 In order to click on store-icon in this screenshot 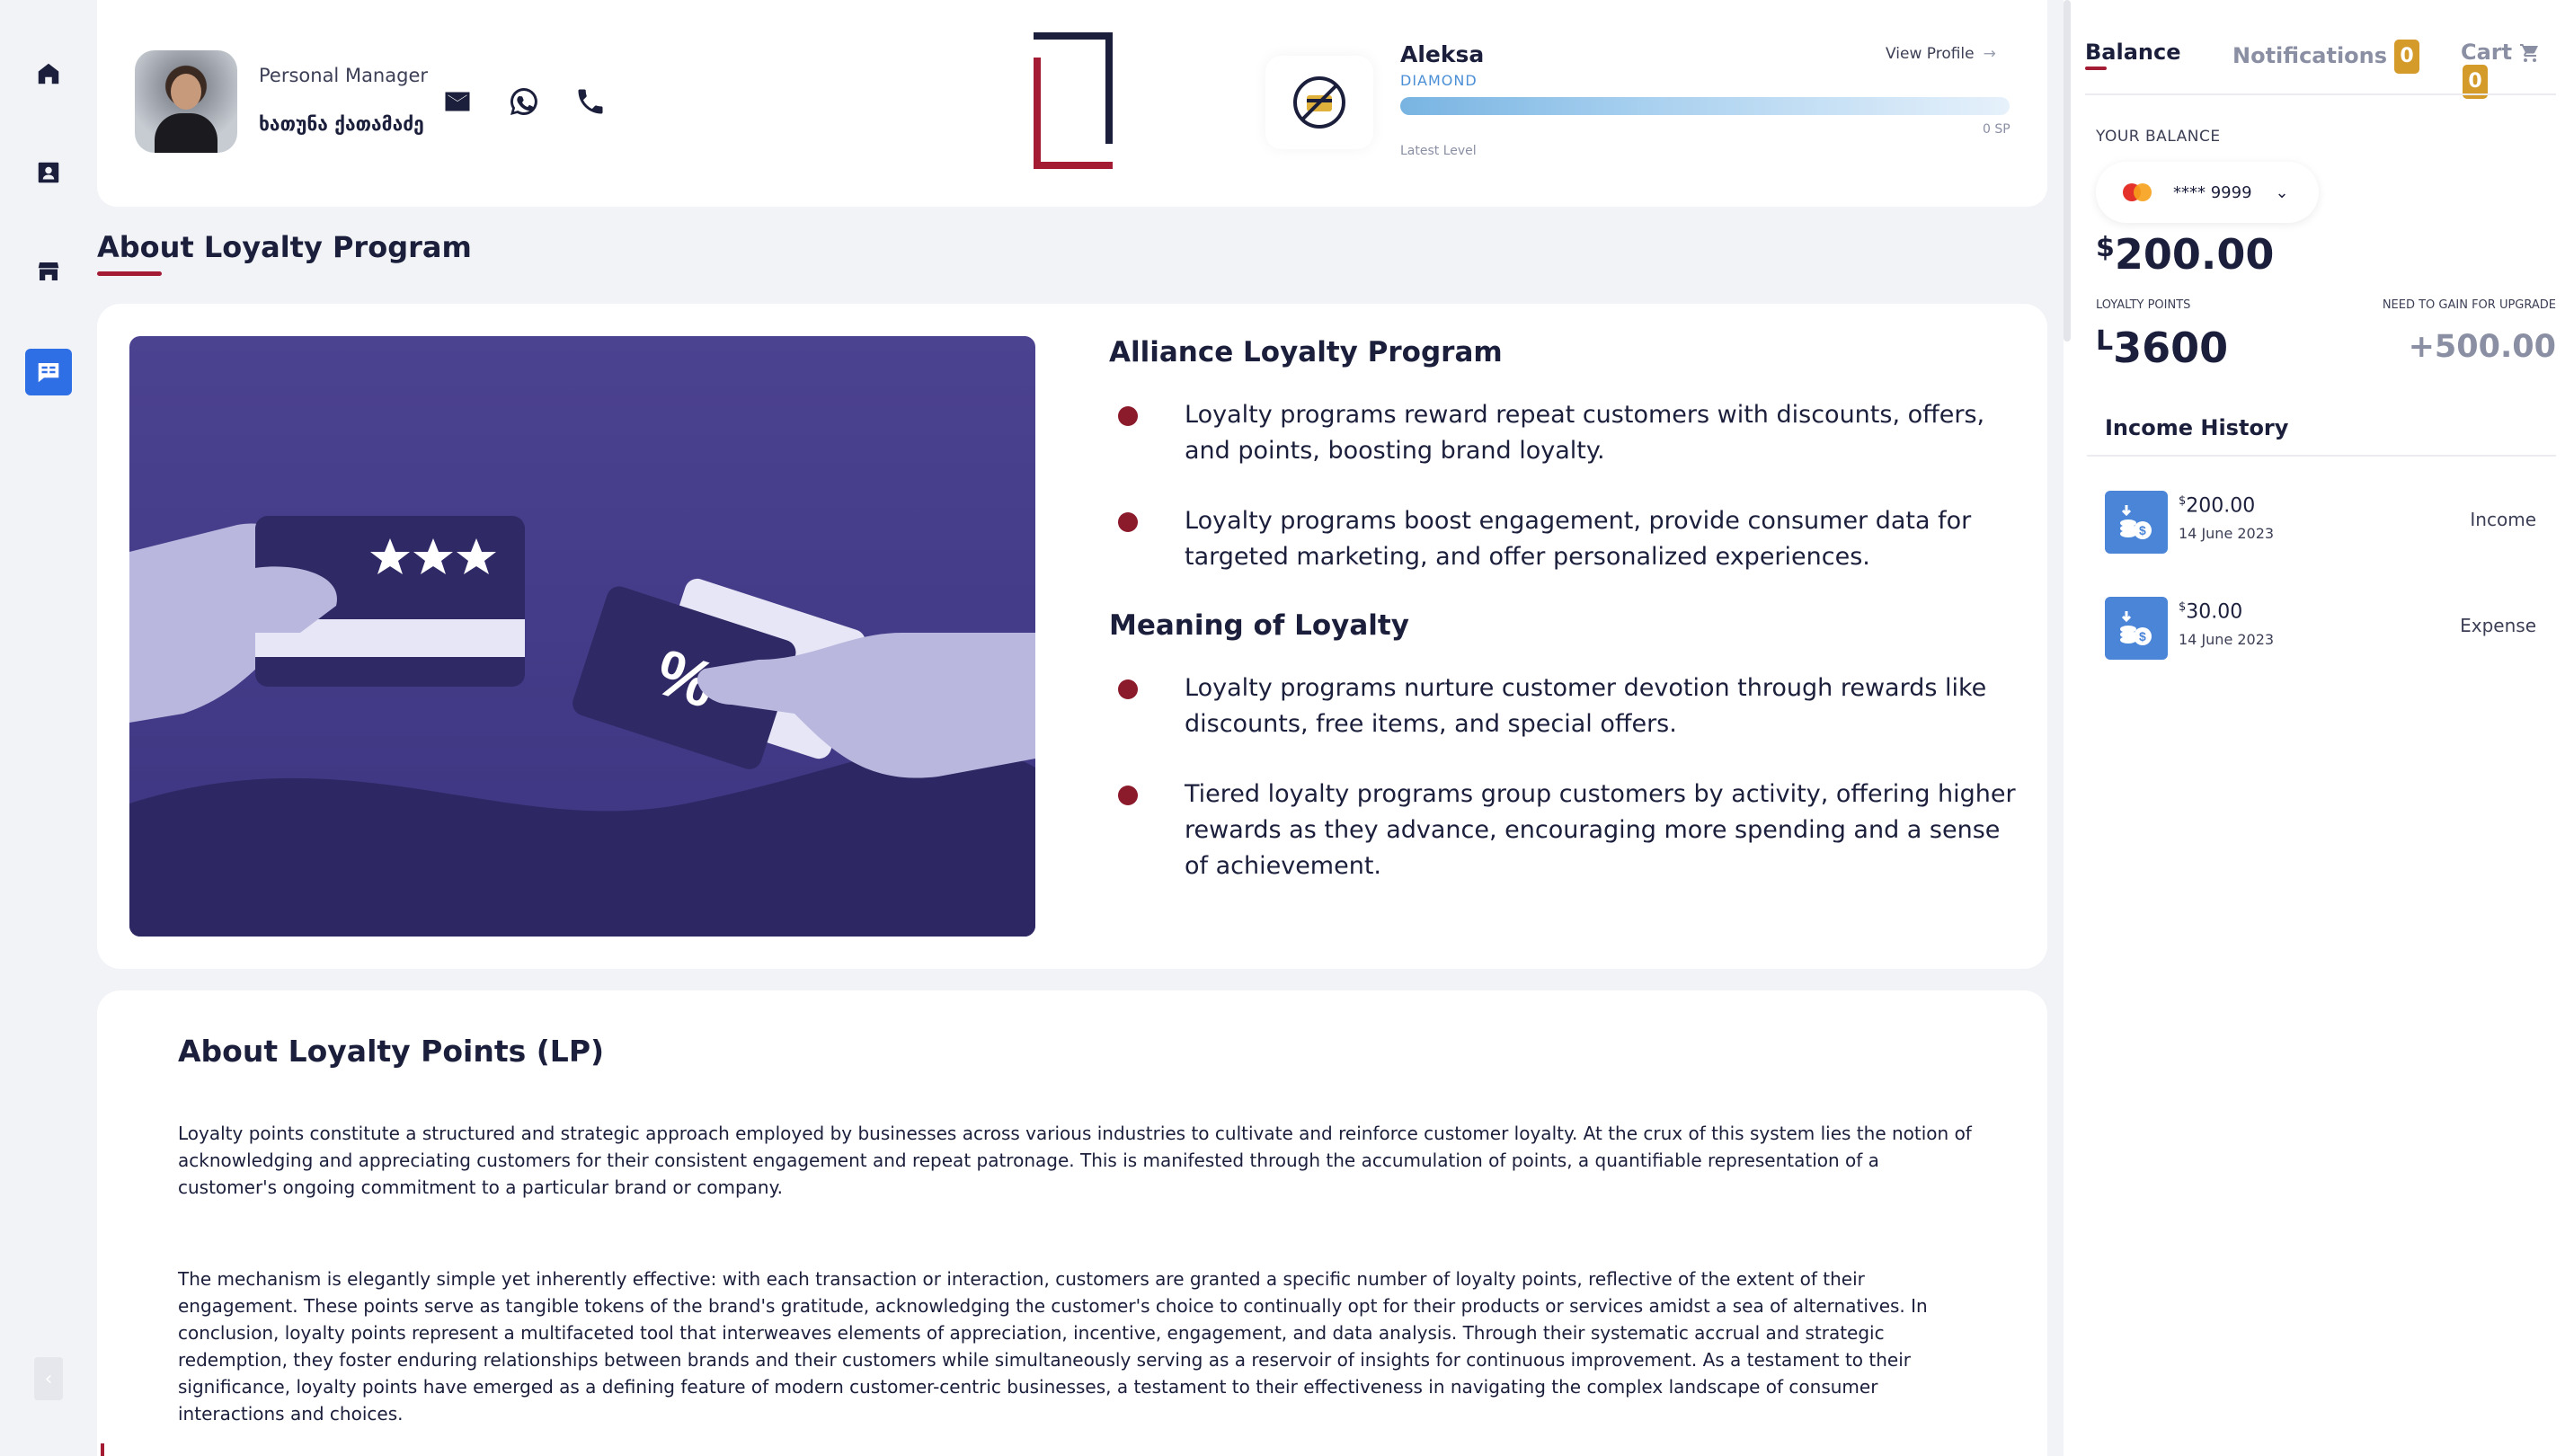, I will do `click(48, 271)`.